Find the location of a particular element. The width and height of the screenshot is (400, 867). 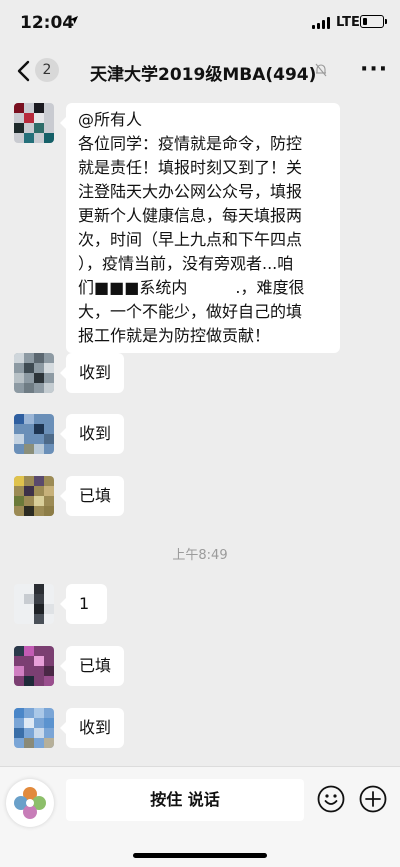

message-bubble: 1 is located at coordinates (83, 604).